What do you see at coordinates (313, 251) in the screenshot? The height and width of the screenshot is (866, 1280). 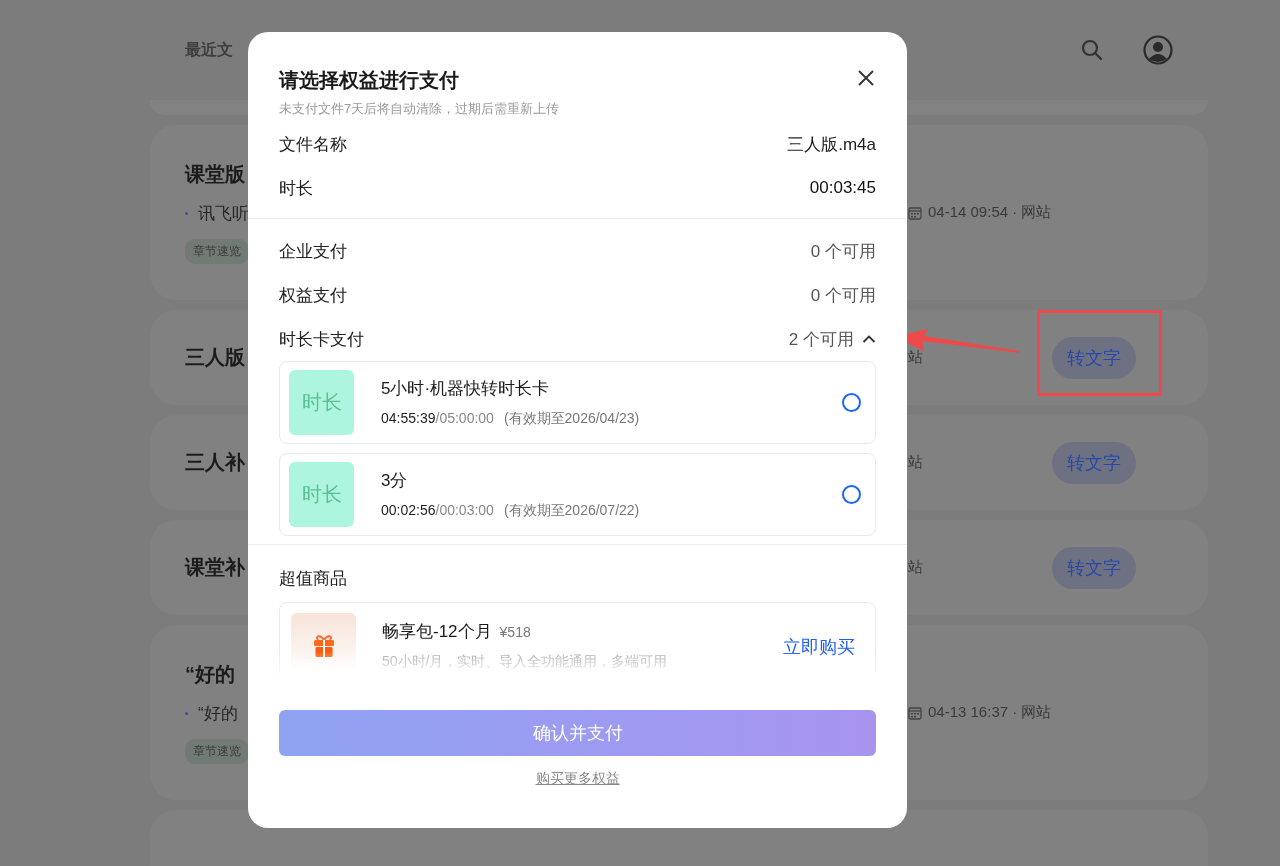 I see `payment-method: 企业支付` at bounding box center [313, 251].